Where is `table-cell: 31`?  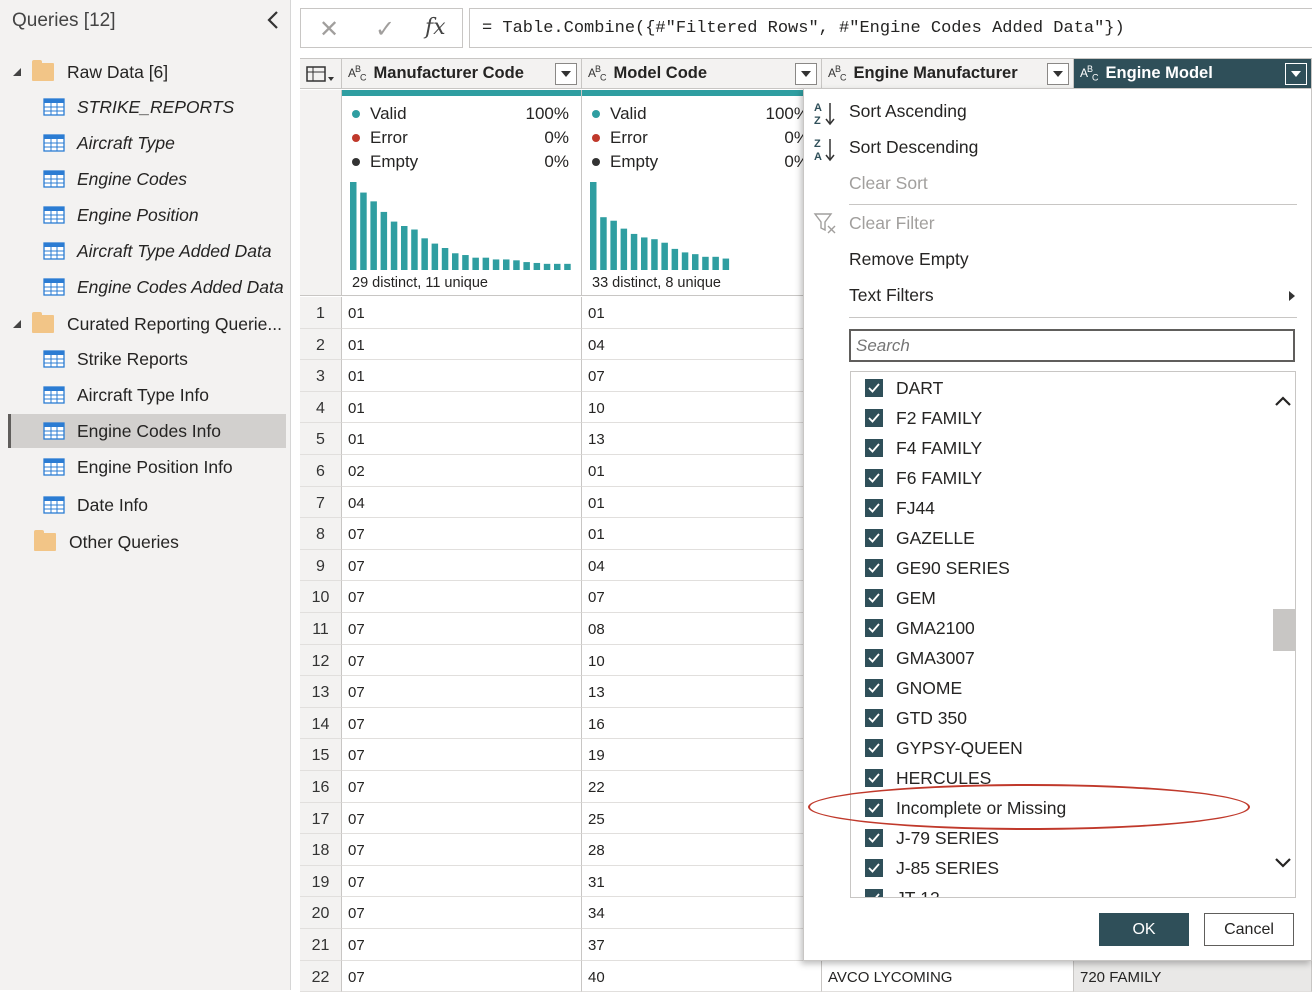 table-cell: 31 is located at coordinates (702, 881).